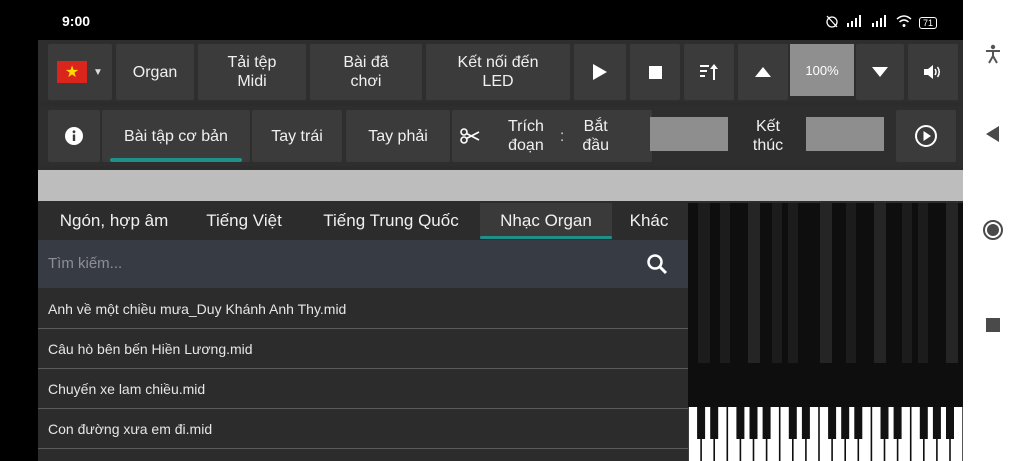 The width and height of the screenshot is (1024, 461). I want to click on stop-button, so click(655, 72).